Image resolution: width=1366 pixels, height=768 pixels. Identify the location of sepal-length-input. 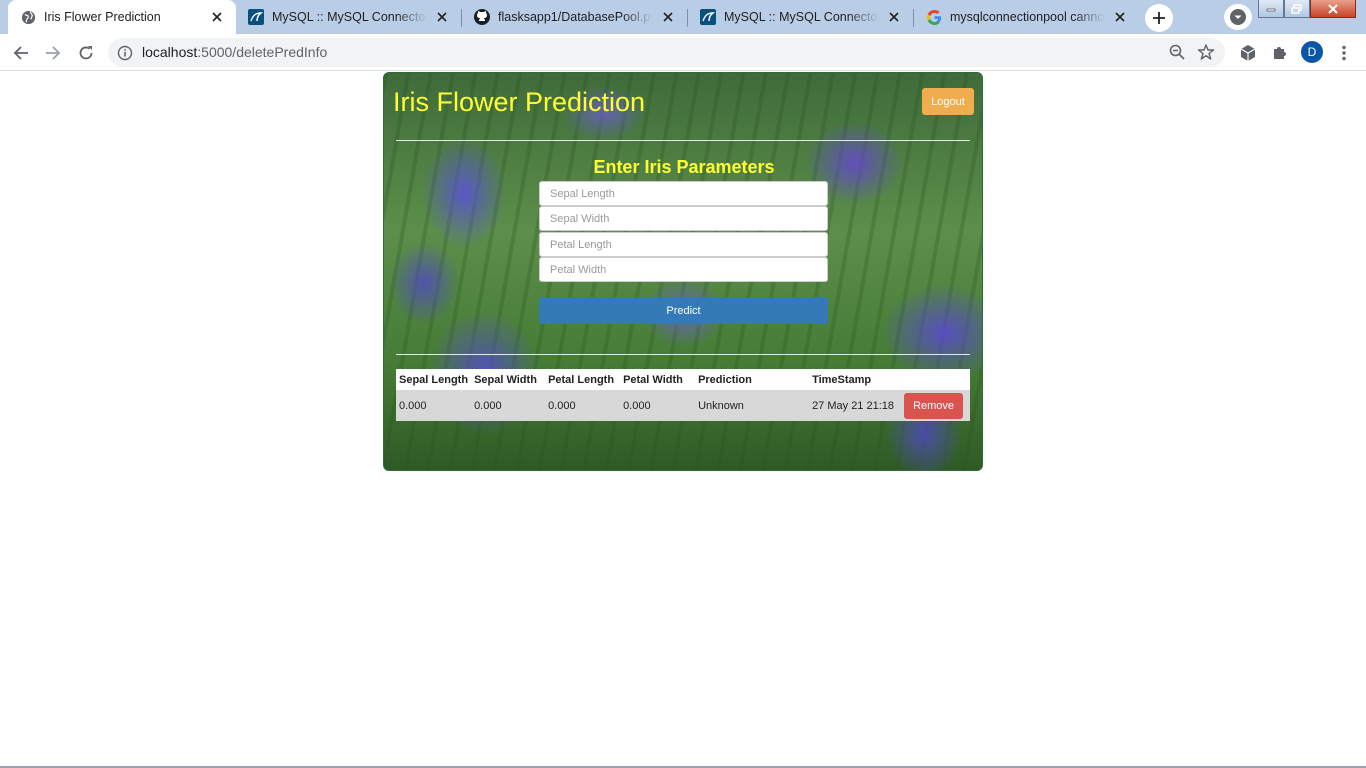
(683, 193).